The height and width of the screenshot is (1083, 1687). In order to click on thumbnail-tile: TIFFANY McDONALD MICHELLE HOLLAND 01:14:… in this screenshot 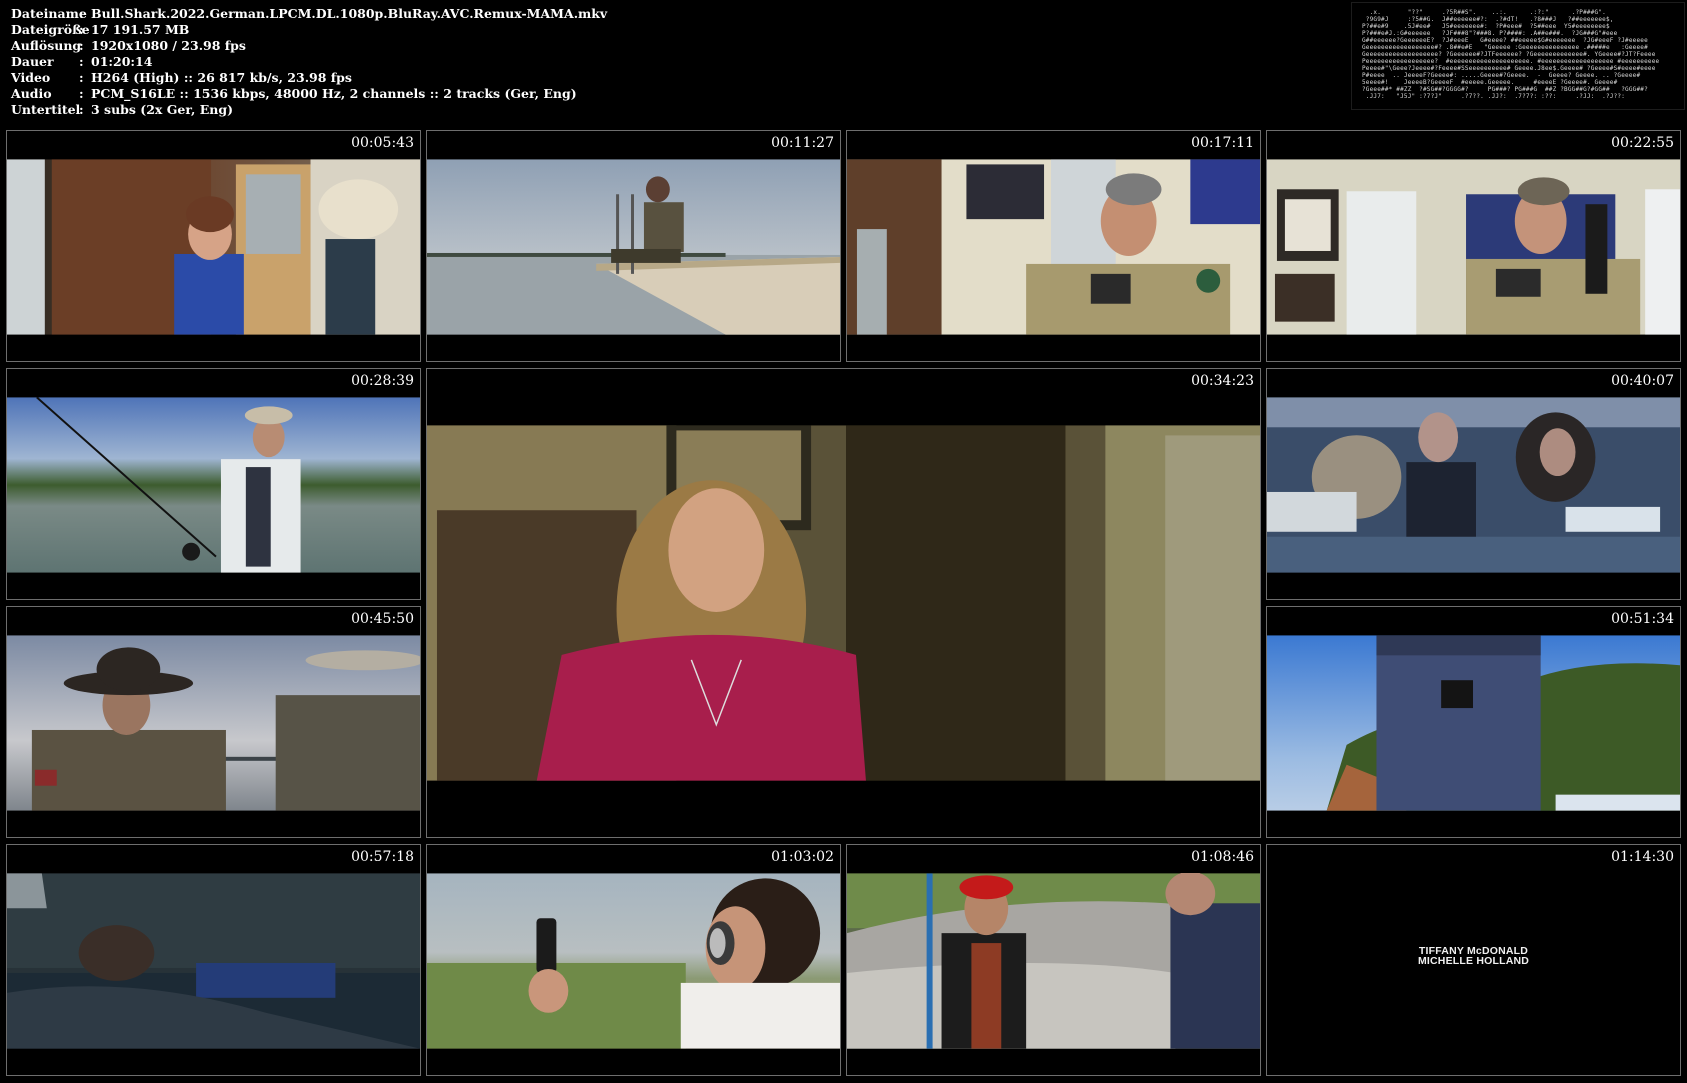, I will do `click(1473, 960)`.